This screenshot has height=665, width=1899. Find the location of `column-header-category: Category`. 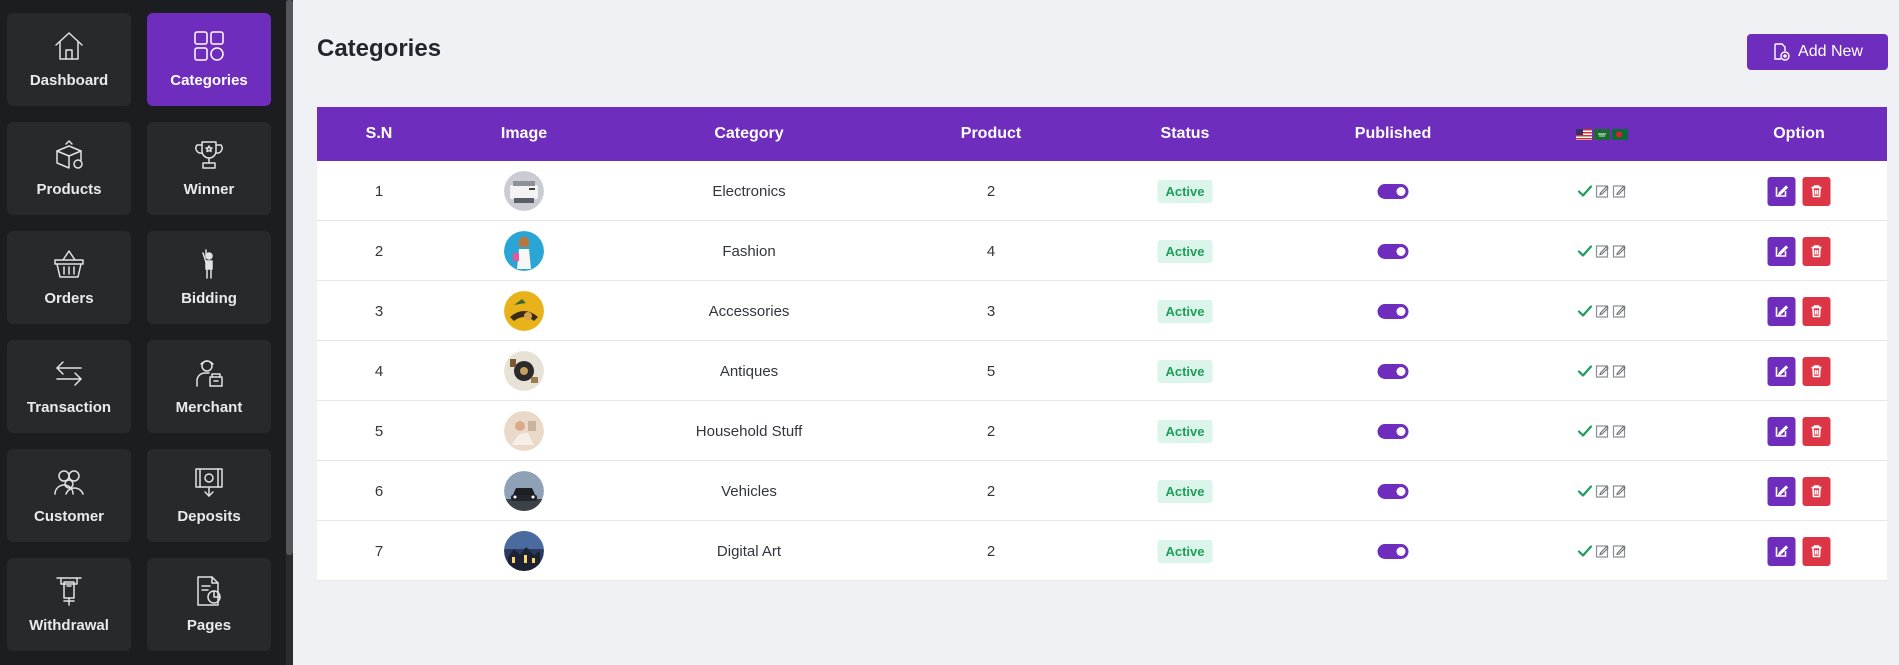

column-header-category: Category is located at coordinates (749, 133).